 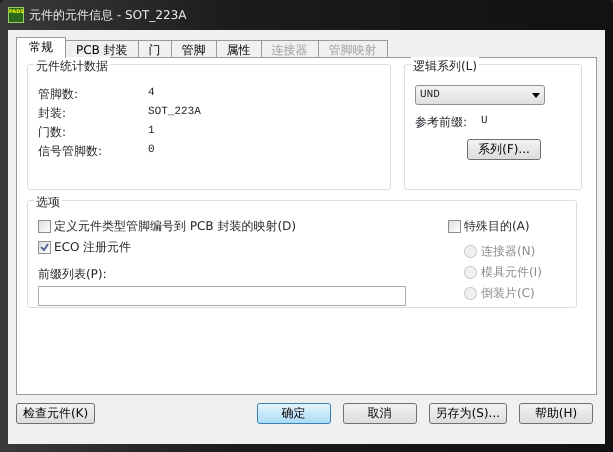 What do you see at coordinates (508, 251) in the screenshot?
I see `radio-label: 连接器(N)` at bounding box center [508, 251].